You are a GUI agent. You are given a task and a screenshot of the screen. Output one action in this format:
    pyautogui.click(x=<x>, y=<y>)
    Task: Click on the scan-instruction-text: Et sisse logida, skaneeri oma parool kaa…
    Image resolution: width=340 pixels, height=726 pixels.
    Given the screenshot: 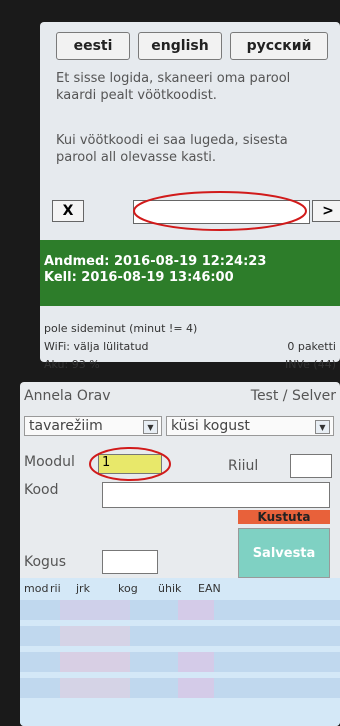 What is the action you would take?
    pyautogui.click(x=173, y=87)
    